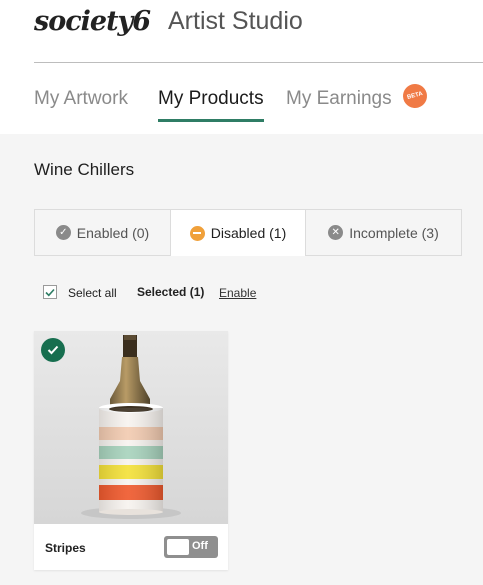  What do you see at coordinates (178, 547) in the screenshot?
I see `toggle-knob` at bounding box center [178, 547].